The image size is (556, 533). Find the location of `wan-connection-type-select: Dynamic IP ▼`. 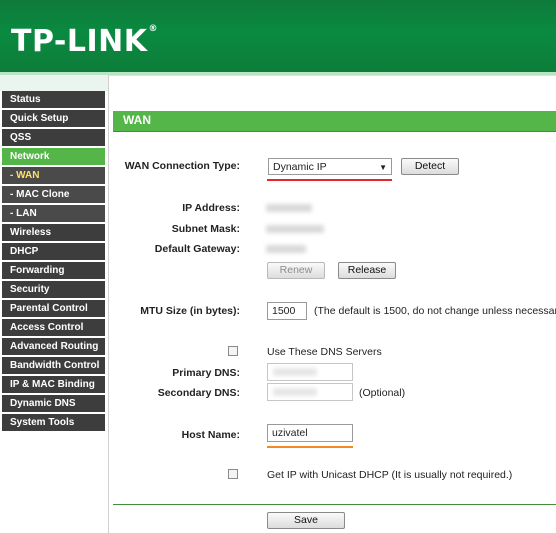

wan-connection-type-select: Dynamic IP ▼ is located at coordinates (330, 166).